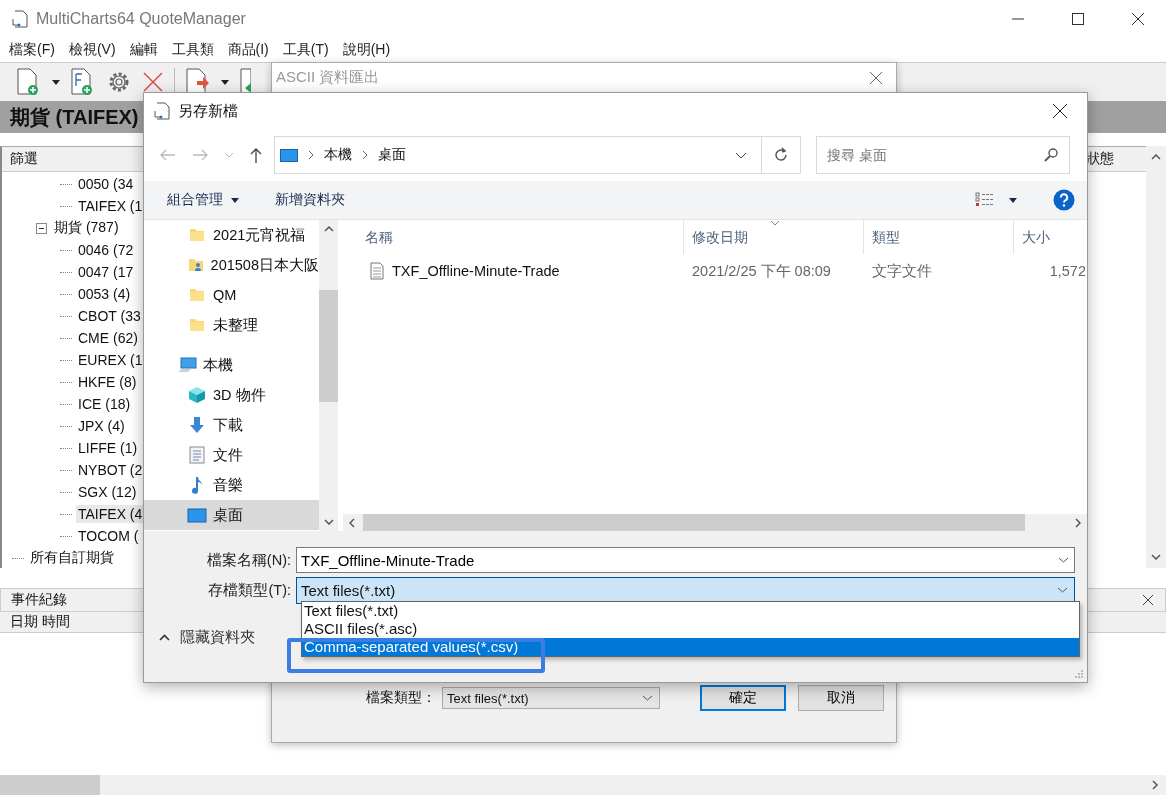  Describe the element at coordinates (743, 698) in the screenshot. I see `dialog-button: 確定` at that location.